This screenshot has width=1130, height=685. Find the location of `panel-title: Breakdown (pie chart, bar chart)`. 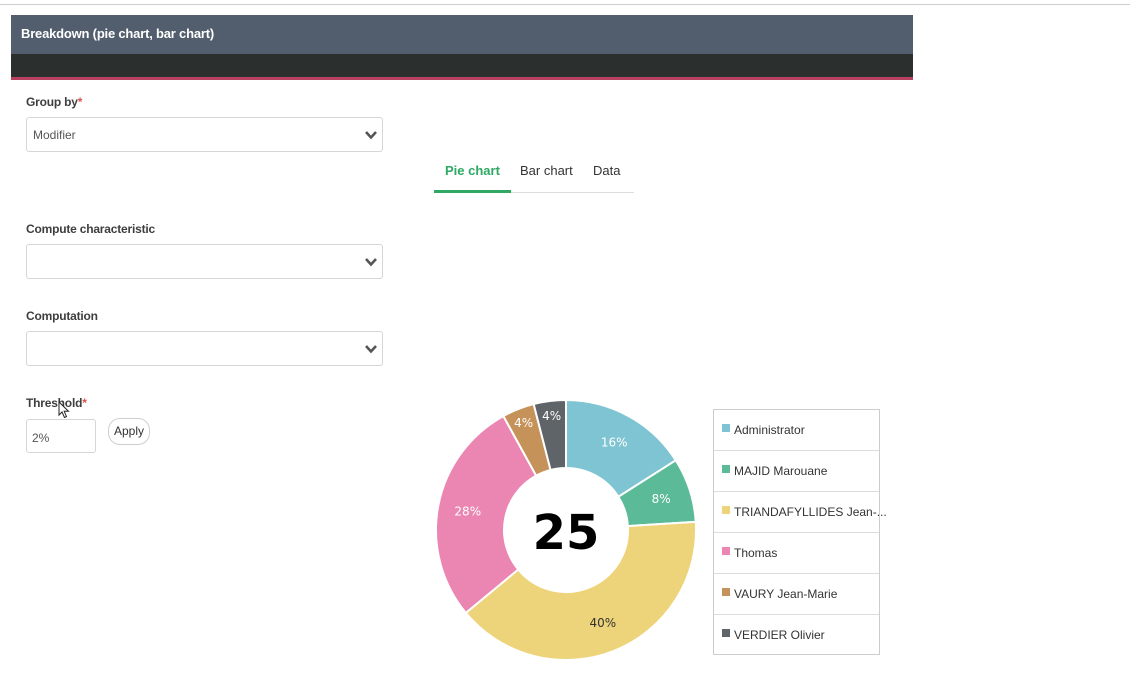

panel-title: Breakdown (pie chart, bar chart) is located at coordinates (117, 33).